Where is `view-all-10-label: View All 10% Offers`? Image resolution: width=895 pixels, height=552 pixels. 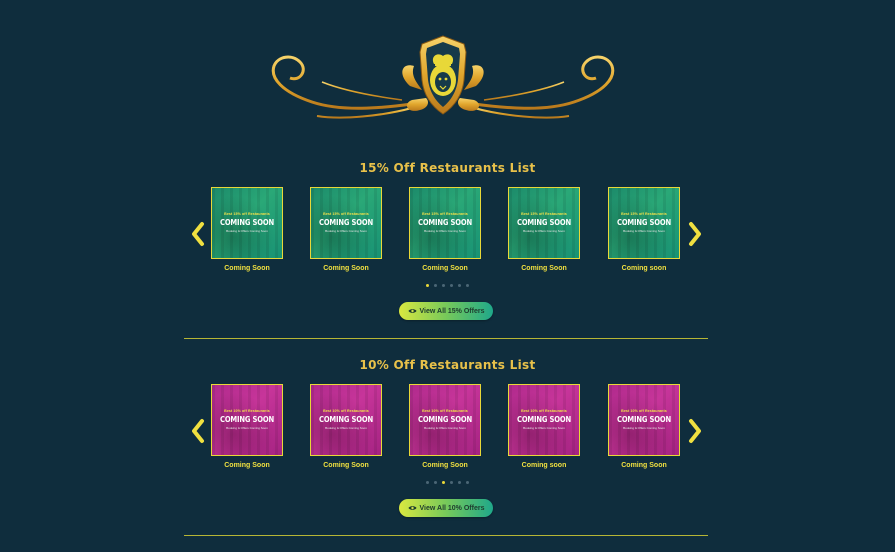
view-all-10-label: View All 10% Offers is located at coordinates (452, 508).